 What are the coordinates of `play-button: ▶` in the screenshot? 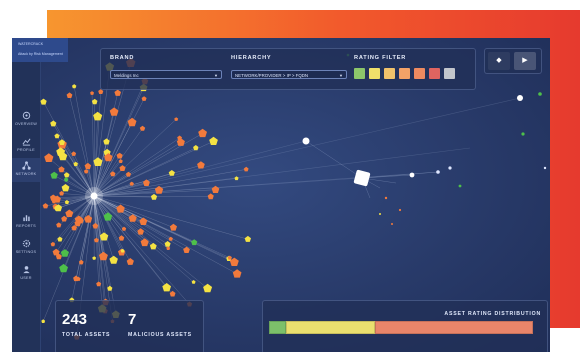 It's located at (525, 61).